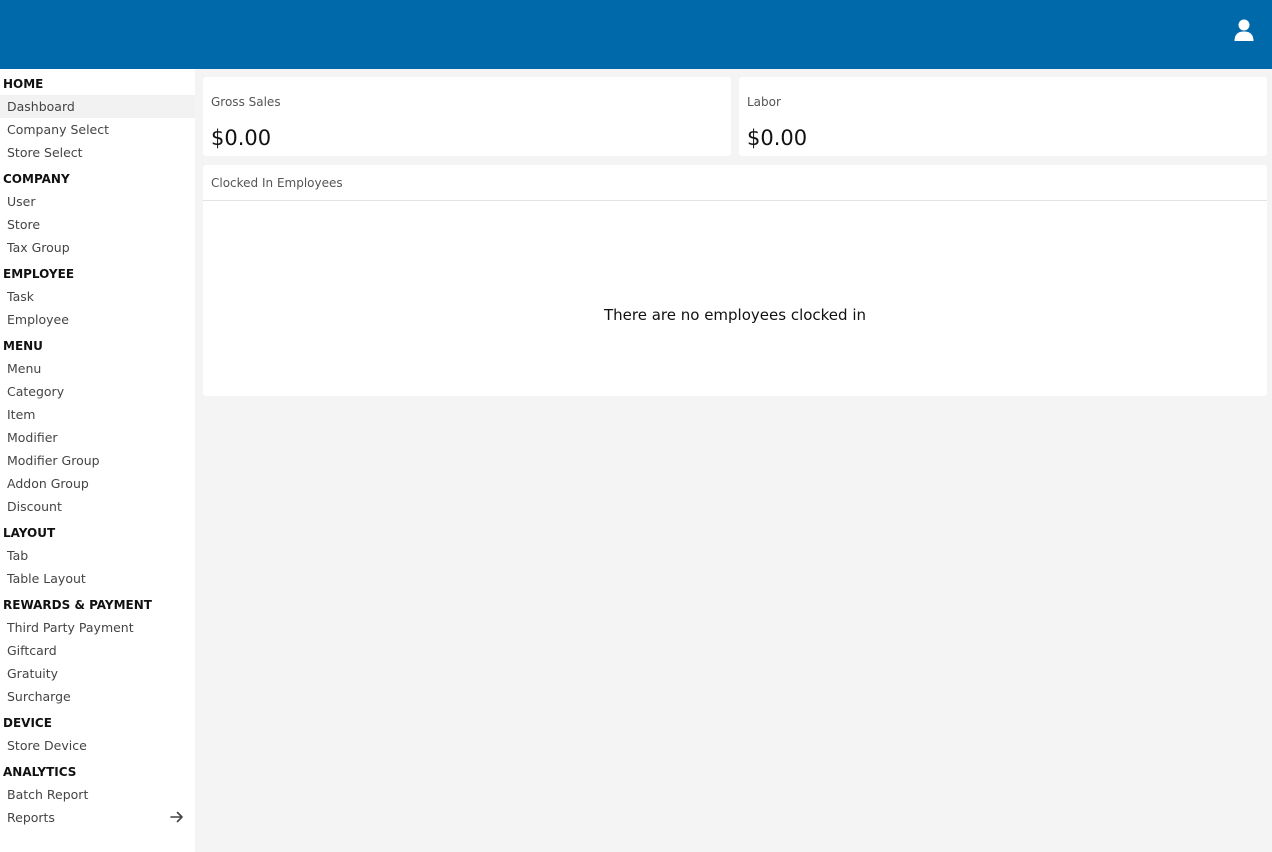 This screenshot has width=1272, height=852. What do you see at coordinates (29, 533) in the screenshot?
I see `sidebar-section-layout: LAYOUT` at bounding box center [29, 533].